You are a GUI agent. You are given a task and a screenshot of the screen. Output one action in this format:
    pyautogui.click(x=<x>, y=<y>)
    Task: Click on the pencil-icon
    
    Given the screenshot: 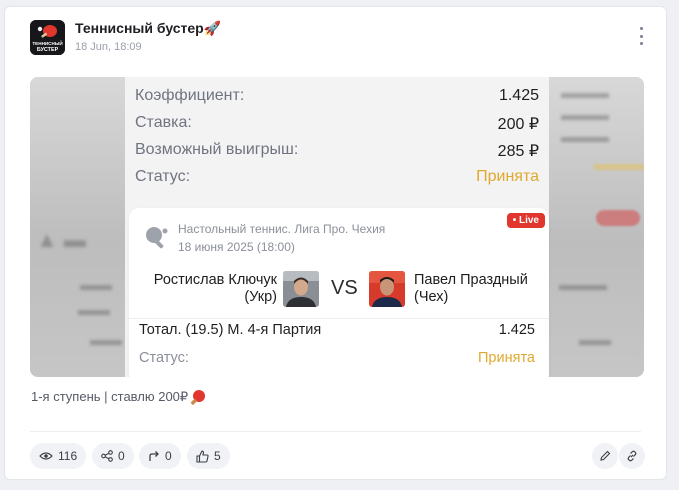 What is the action you would take?
    pyautogui.click(x=605, y=455)
    